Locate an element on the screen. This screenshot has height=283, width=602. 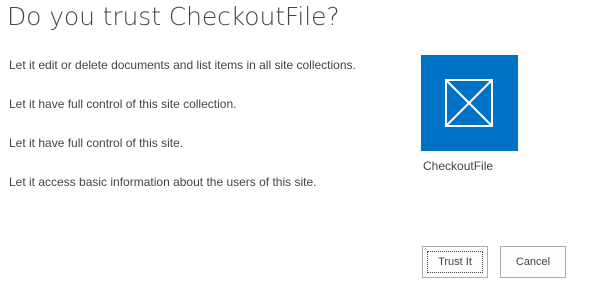
cancel-button: Cancel is located at coordinates (533, 262).